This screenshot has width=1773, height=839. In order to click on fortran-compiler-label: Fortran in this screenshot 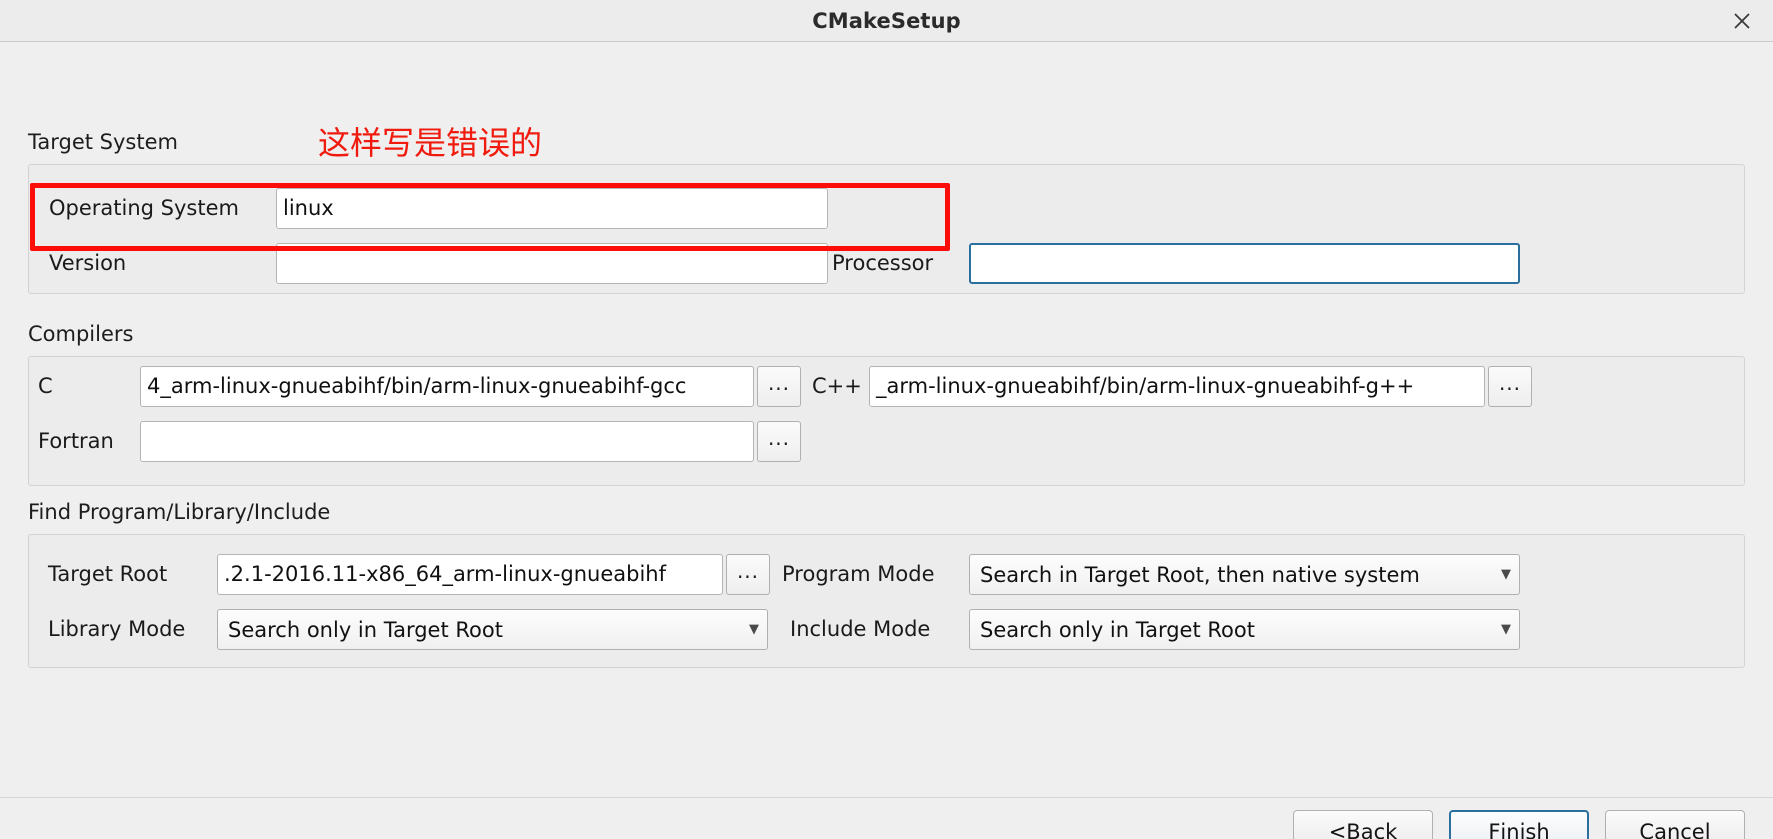, I will do `click(76, 441)`.